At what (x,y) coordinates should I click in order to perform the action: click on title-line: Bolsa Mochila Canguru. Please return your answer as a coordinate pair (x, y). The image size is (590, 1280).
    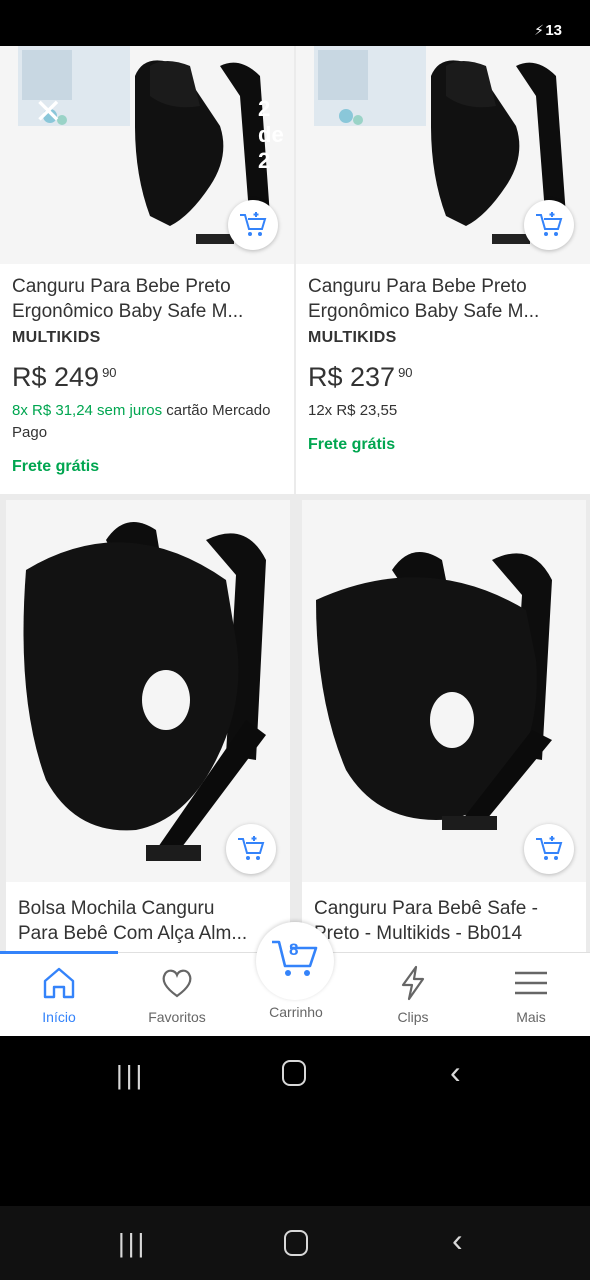
    Looking at the image, I should click on (116, 908).